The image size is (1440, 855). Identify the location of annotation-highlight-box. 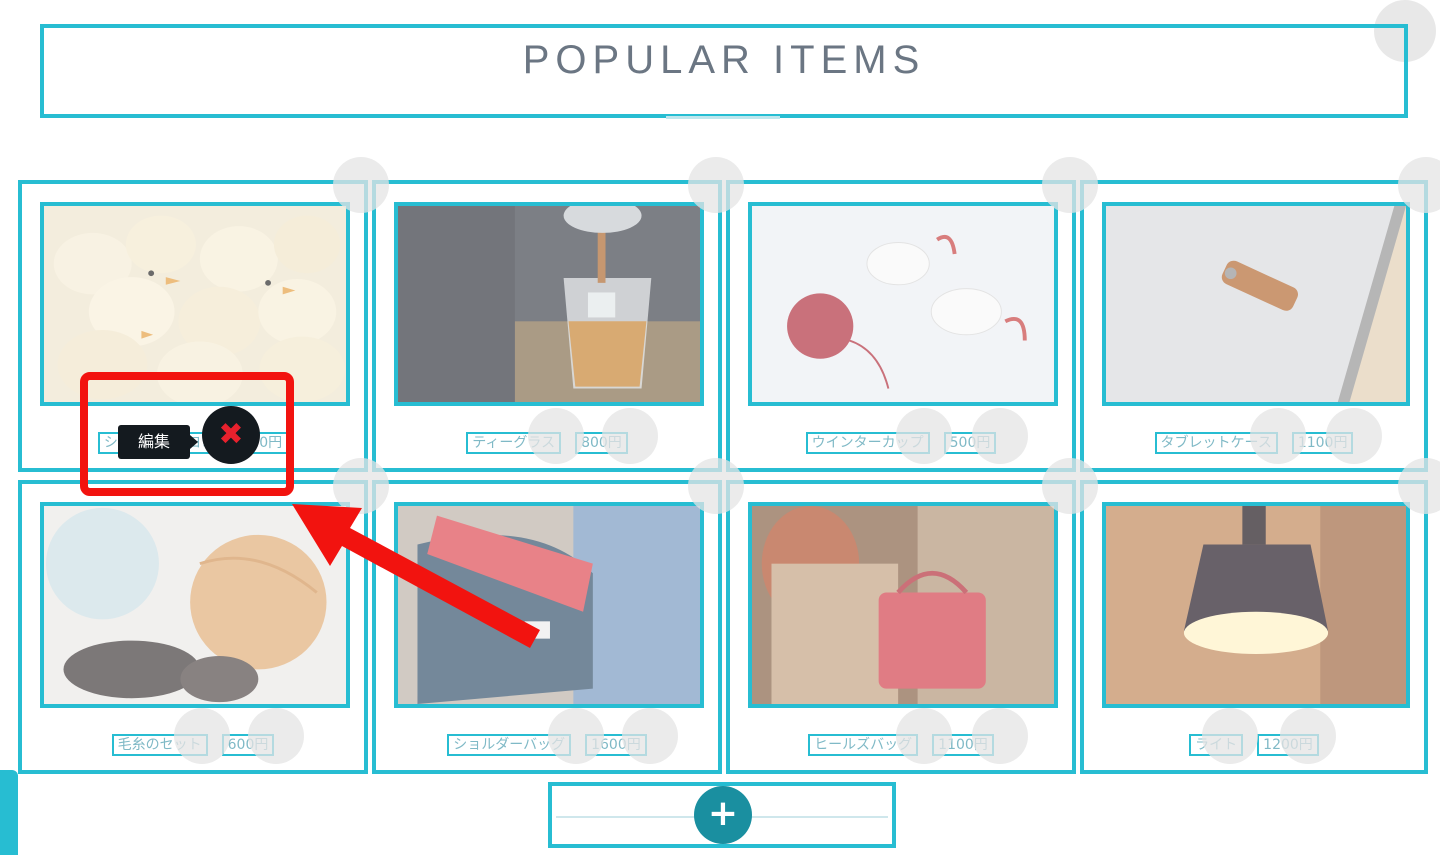
(187, 434).